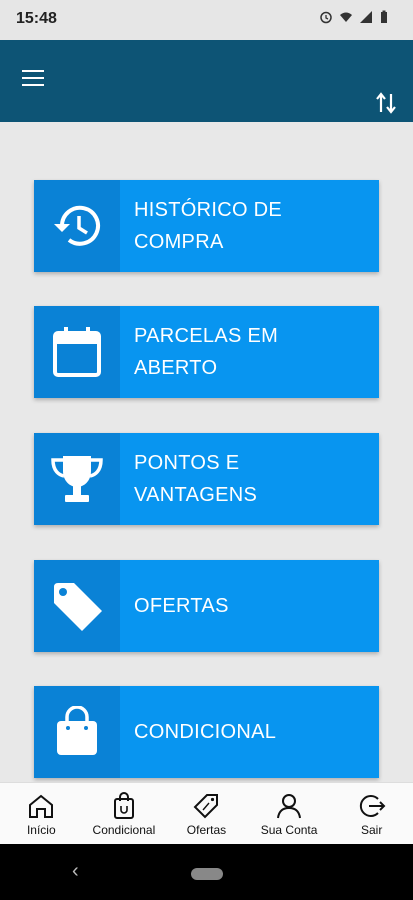 The image size is (413, 900). I want to click on user-icon, so click(289, 806).